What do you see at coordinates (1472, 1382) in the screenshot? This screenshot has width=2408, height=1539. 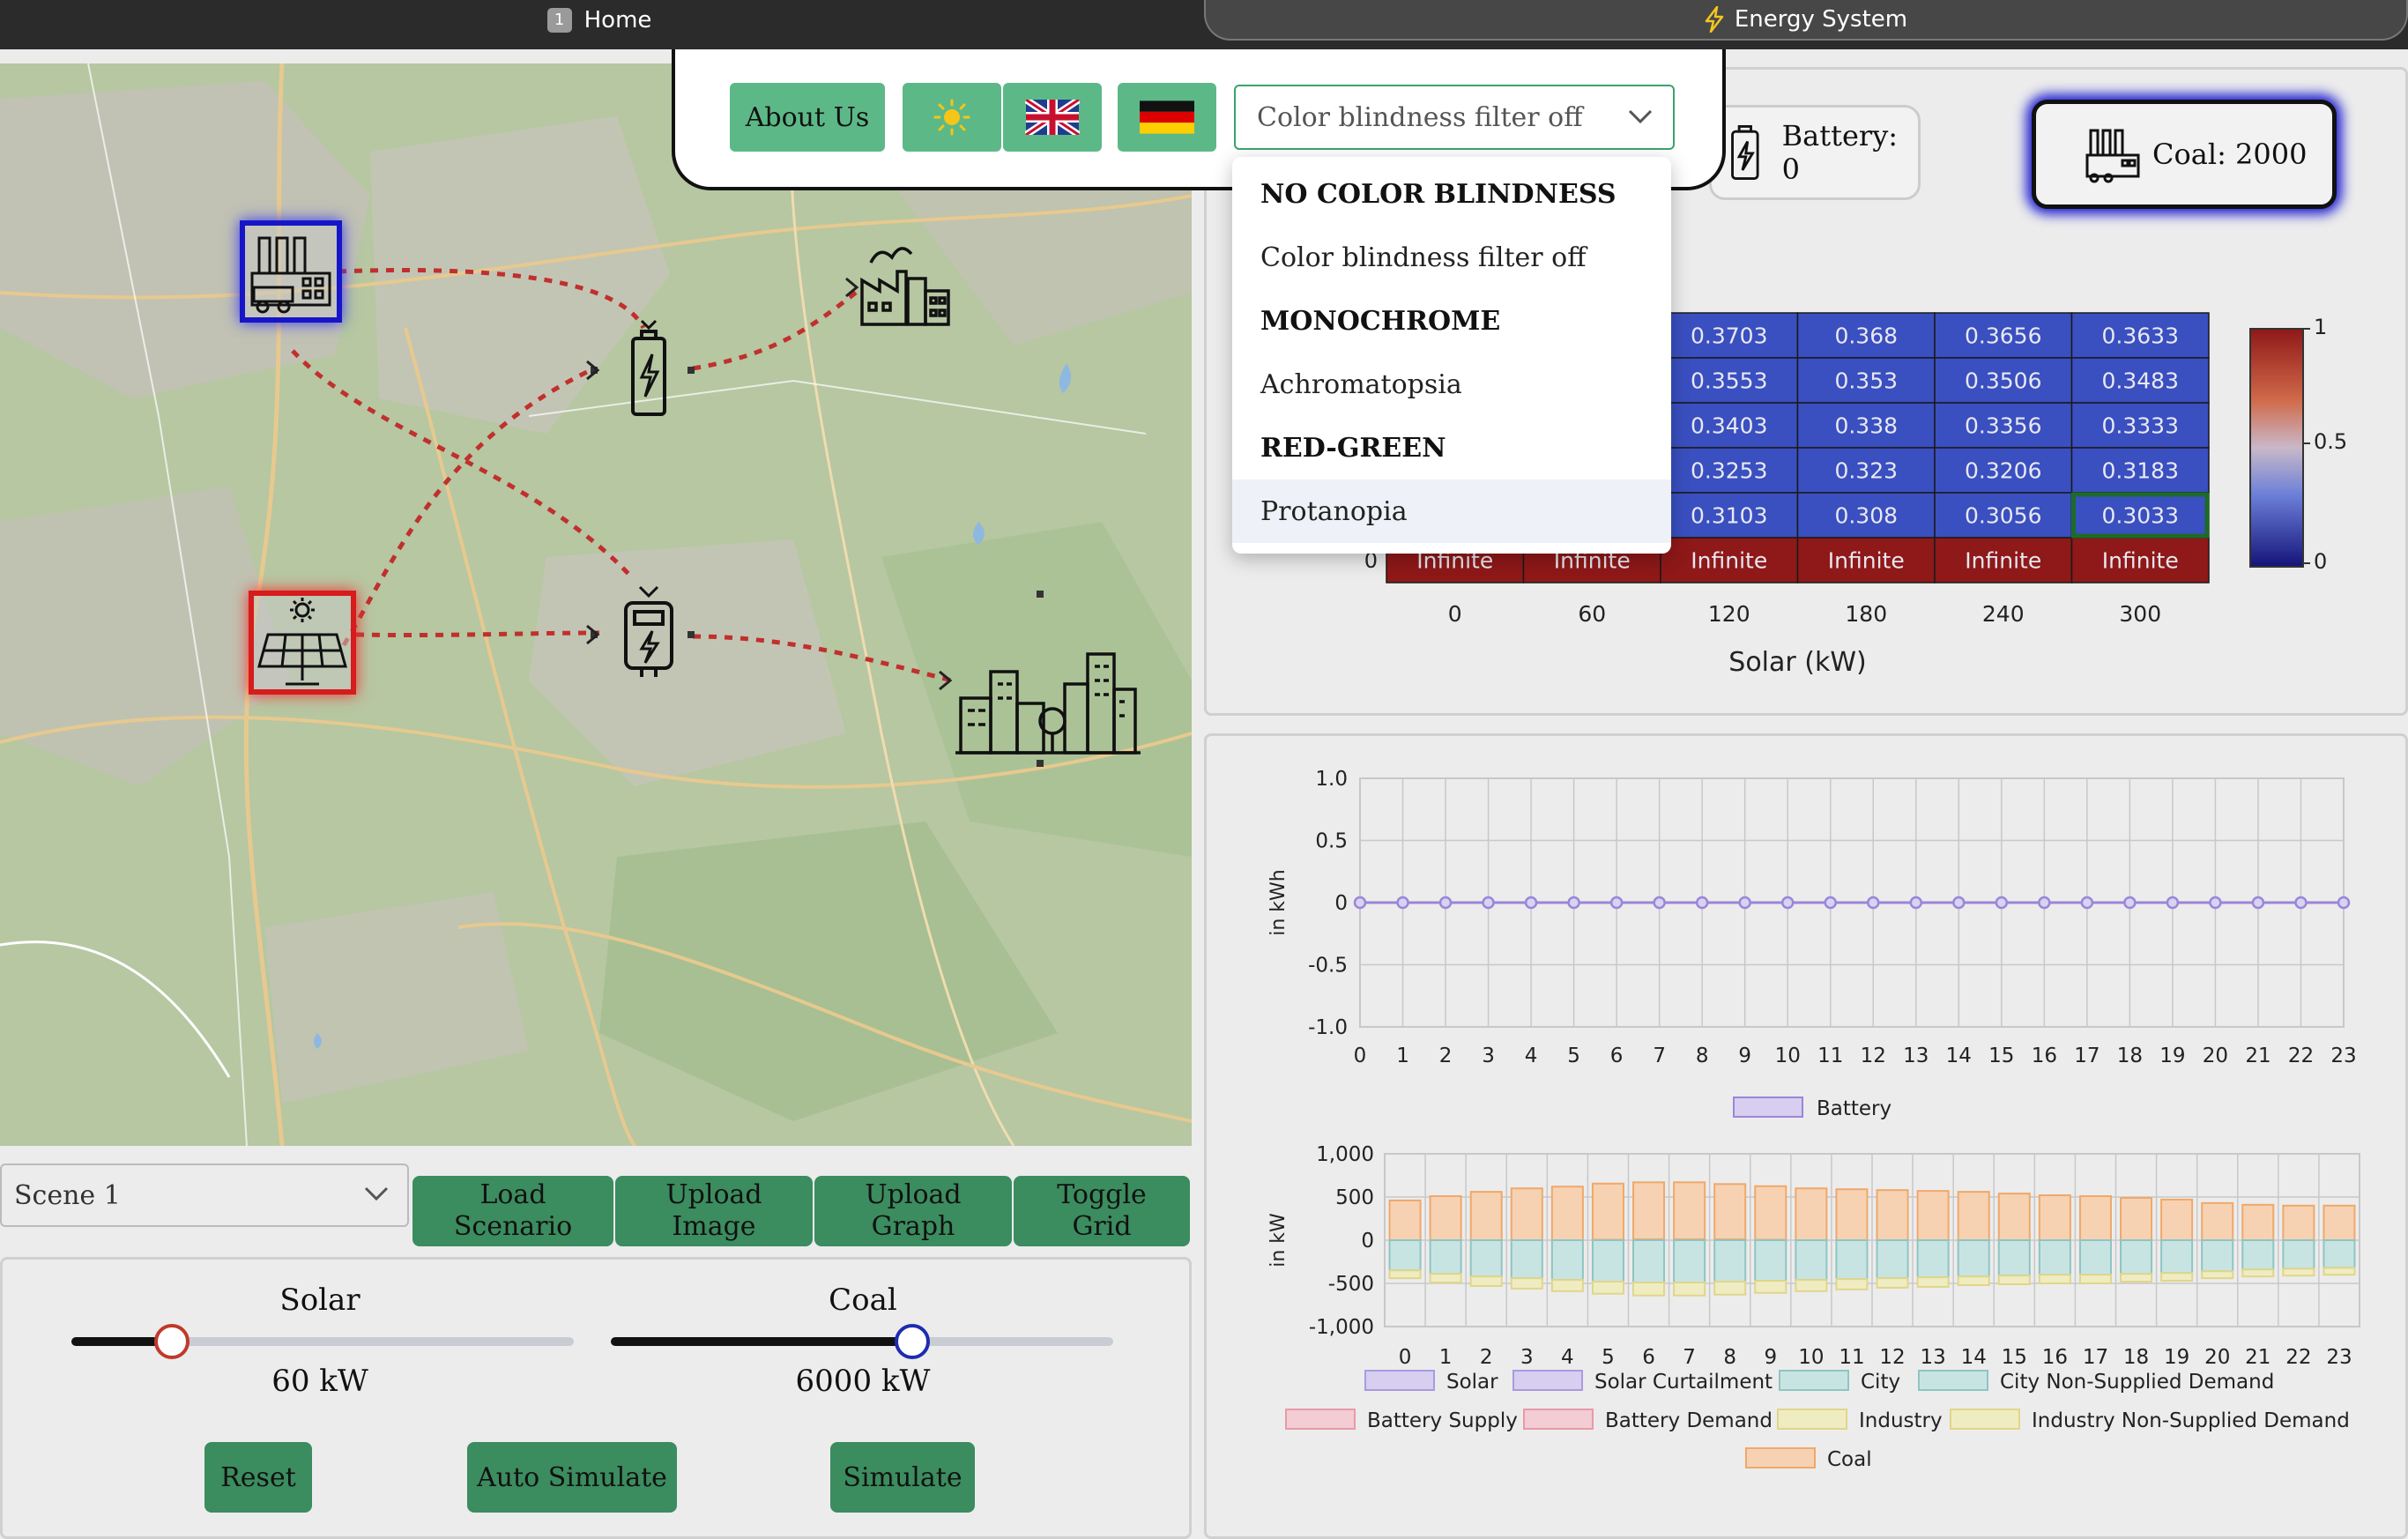 I see `legend-label: Solar` at bounding box center [1472, 1382].